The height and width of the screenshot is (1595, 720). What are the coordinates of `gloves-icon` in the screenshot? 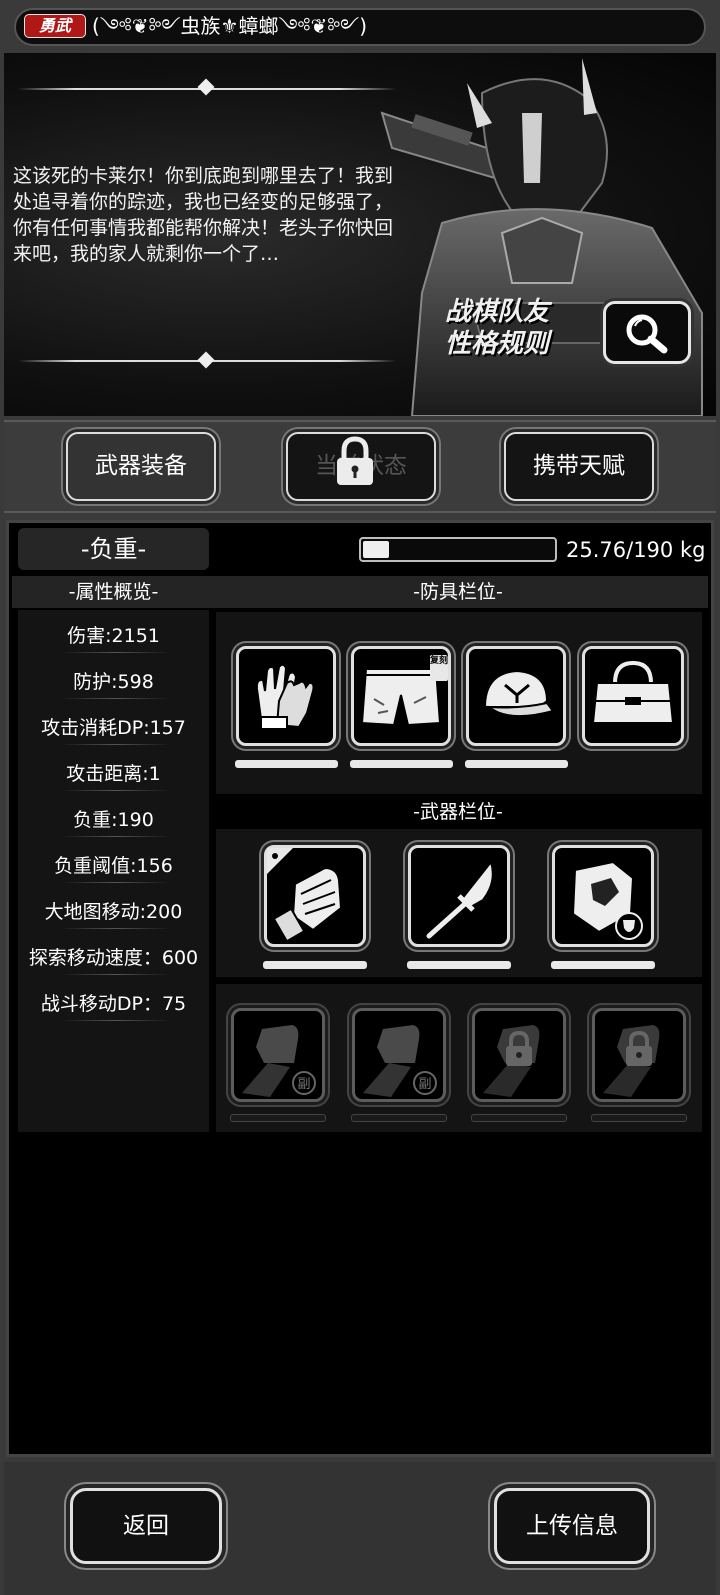 It's located at (285, 696).